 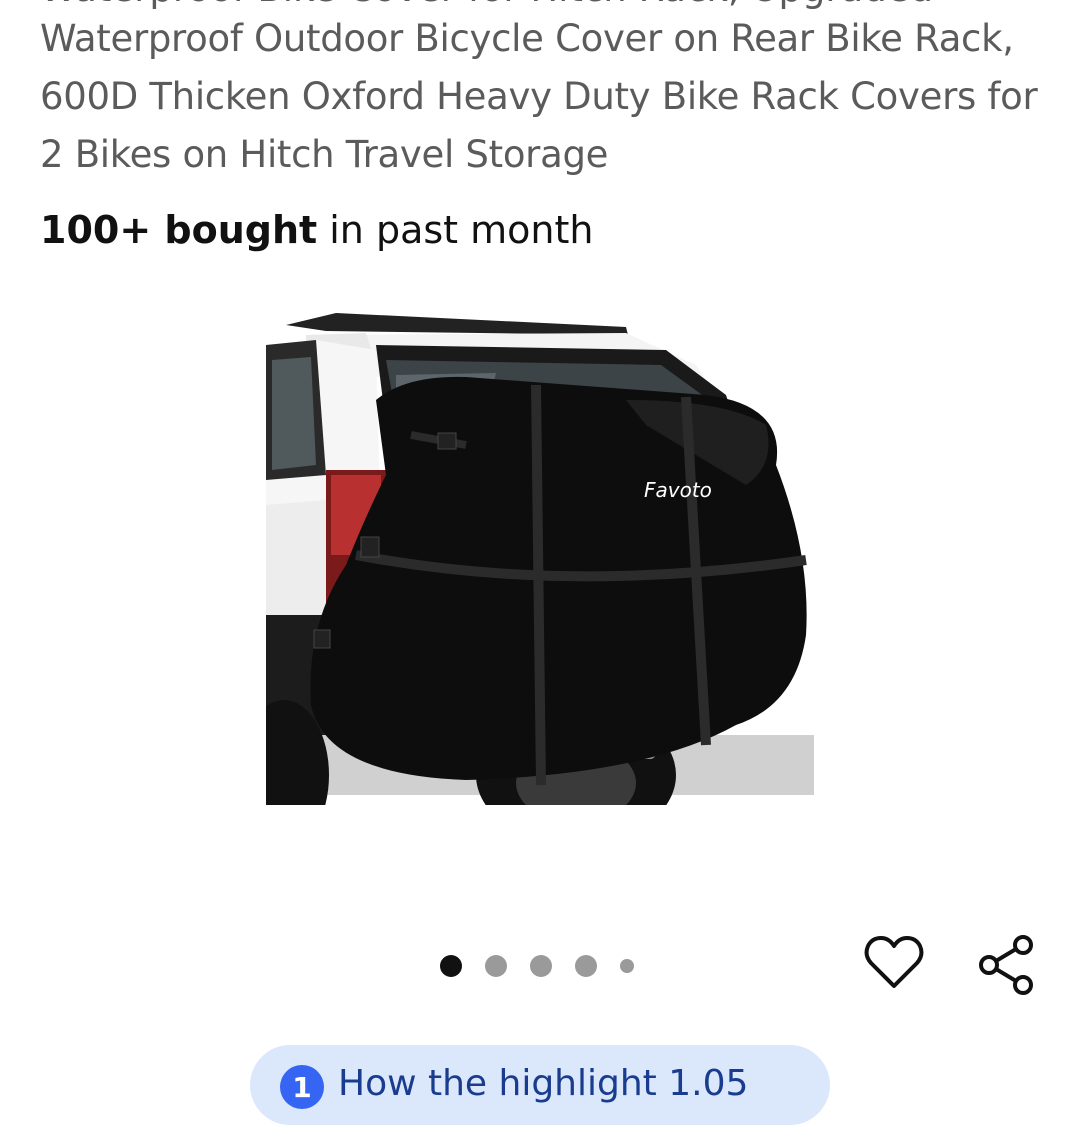 I want to click on sales-count-rest: in past month, so click(x=455, y=230).